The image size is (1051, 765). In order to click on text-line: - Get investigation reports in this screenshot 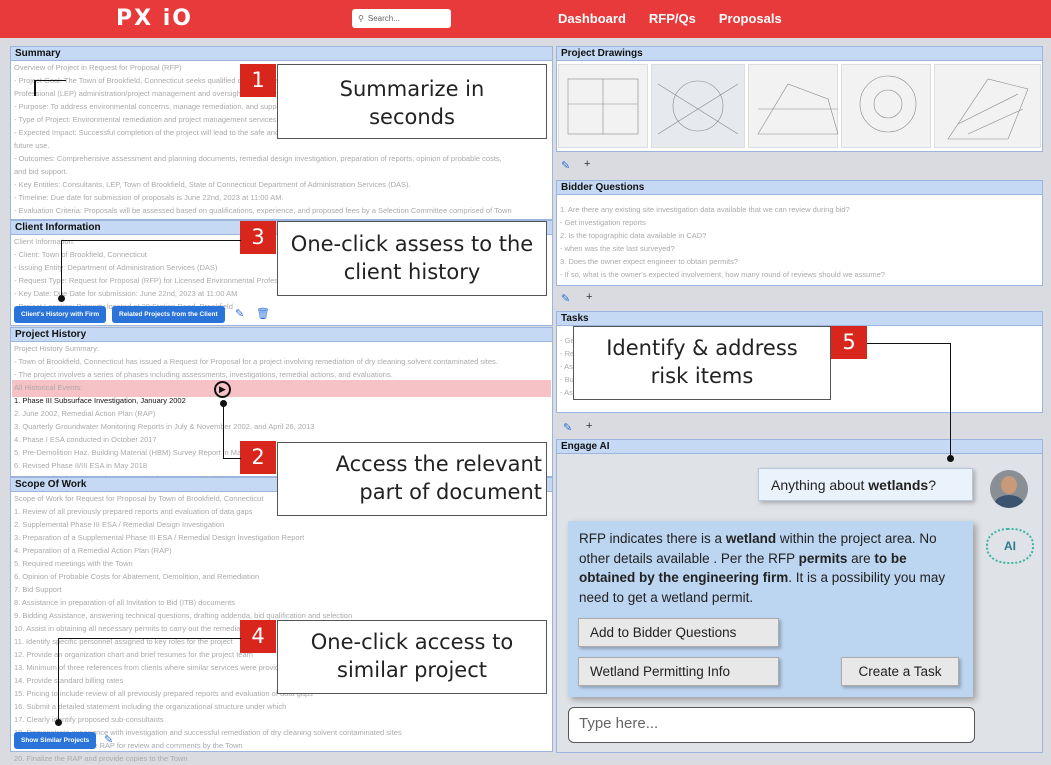, I will do `click(603, 222)`.